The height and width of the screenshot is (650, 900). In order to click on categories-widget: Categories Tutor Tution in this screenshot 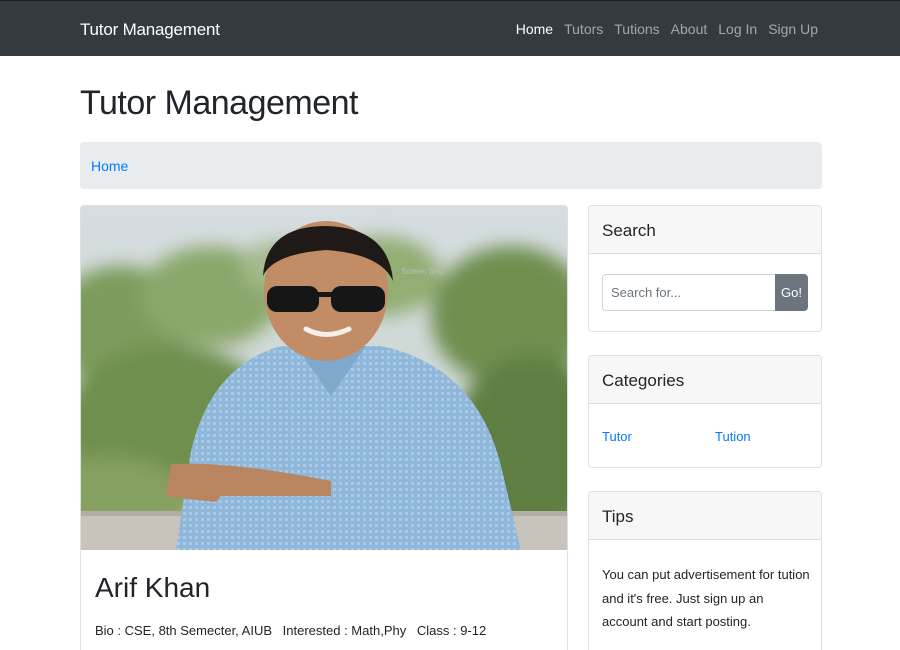, I will do `click(705, 411)`.